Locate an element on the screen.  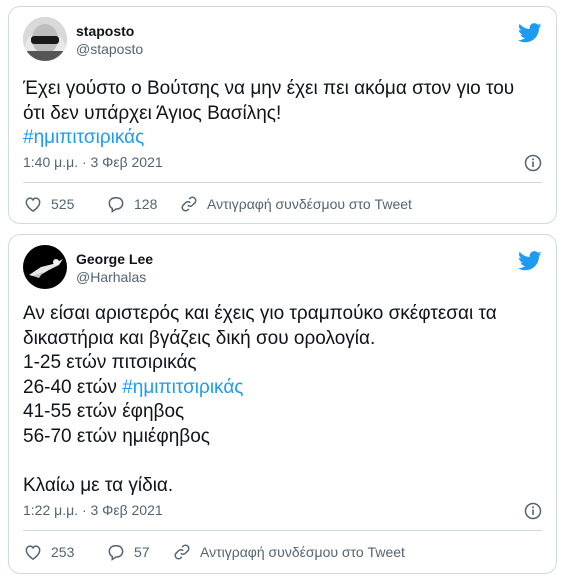
tweet-header: staposto @staposto is located at coordinates (282, 41).